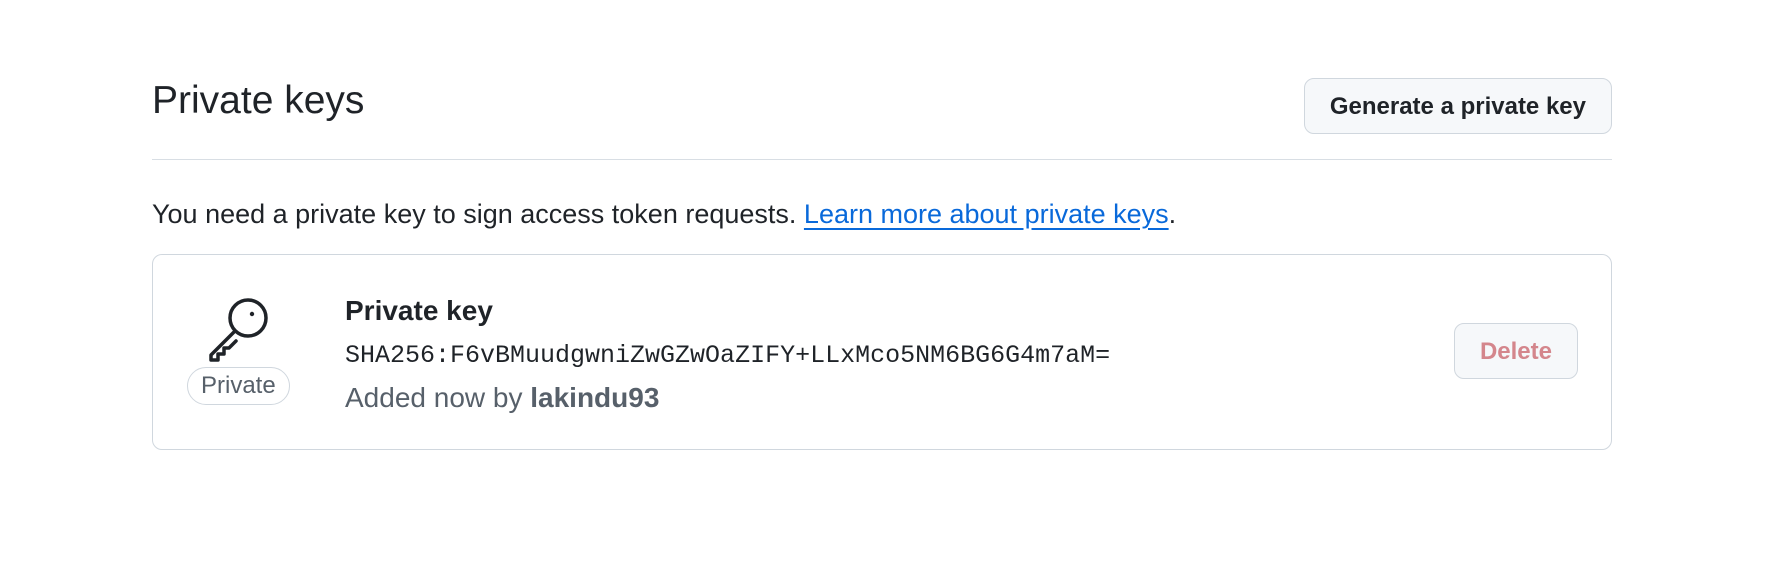  What do you see at coordinates (238, 330) in the screenshot?
I see `key-icon` at bounding box center [238, 330].